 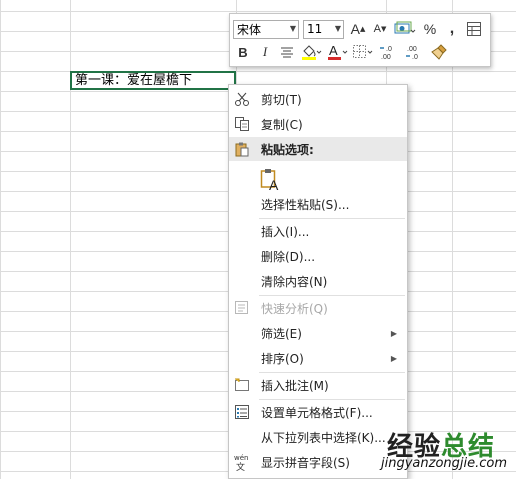 What do you see at coordinates (448, 452) in the screenshot?
I see `watermark: 经验总结 jingyanzongjie.com` at bounding box center [448, 452].